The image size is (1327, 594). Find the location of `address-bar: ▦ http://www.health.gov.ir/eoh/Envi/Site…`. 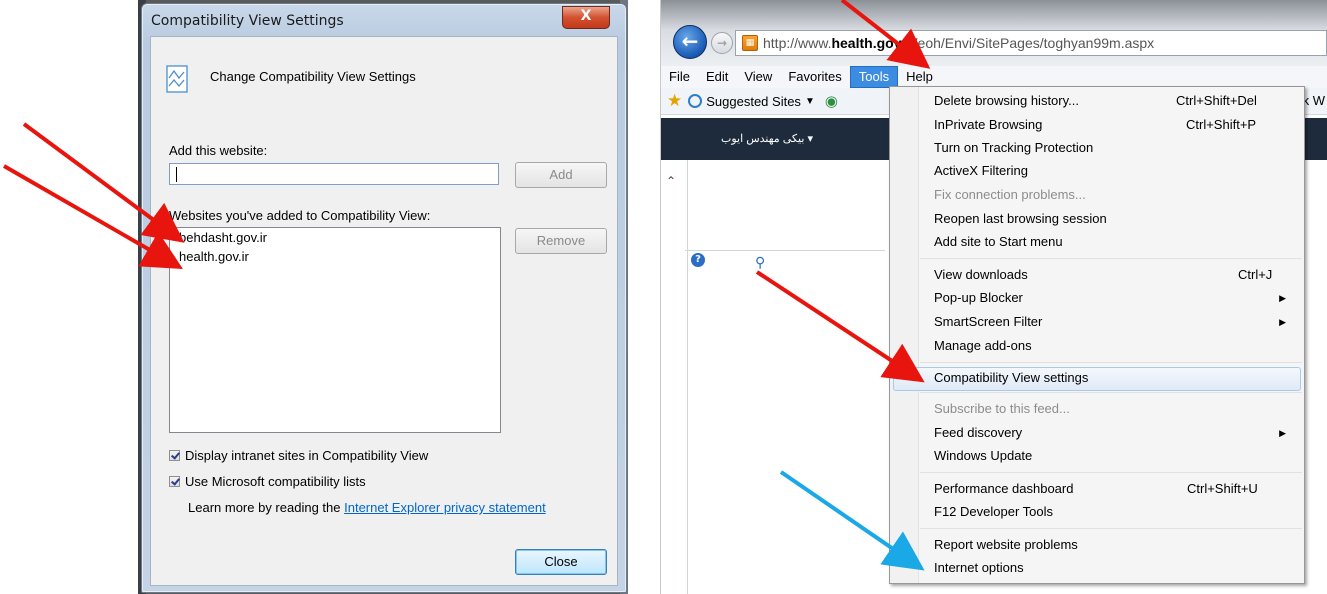

address-bar: ▦ http://www.health.gov.ir/eoh/Envi/Site… is located at coordinates (1031, 43).